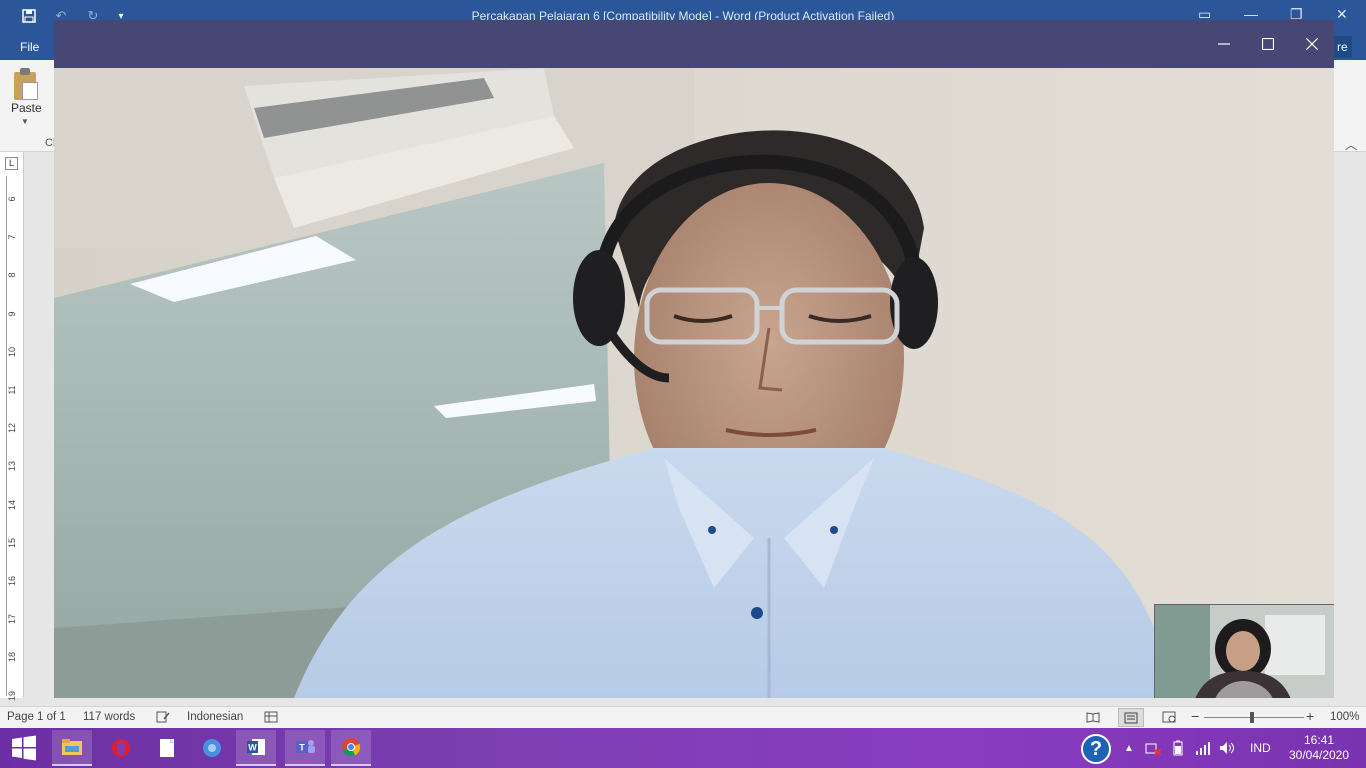  Describe the element at coordinates (12, 351) in the screenshot. I see `ruler-number: 10` at that location.